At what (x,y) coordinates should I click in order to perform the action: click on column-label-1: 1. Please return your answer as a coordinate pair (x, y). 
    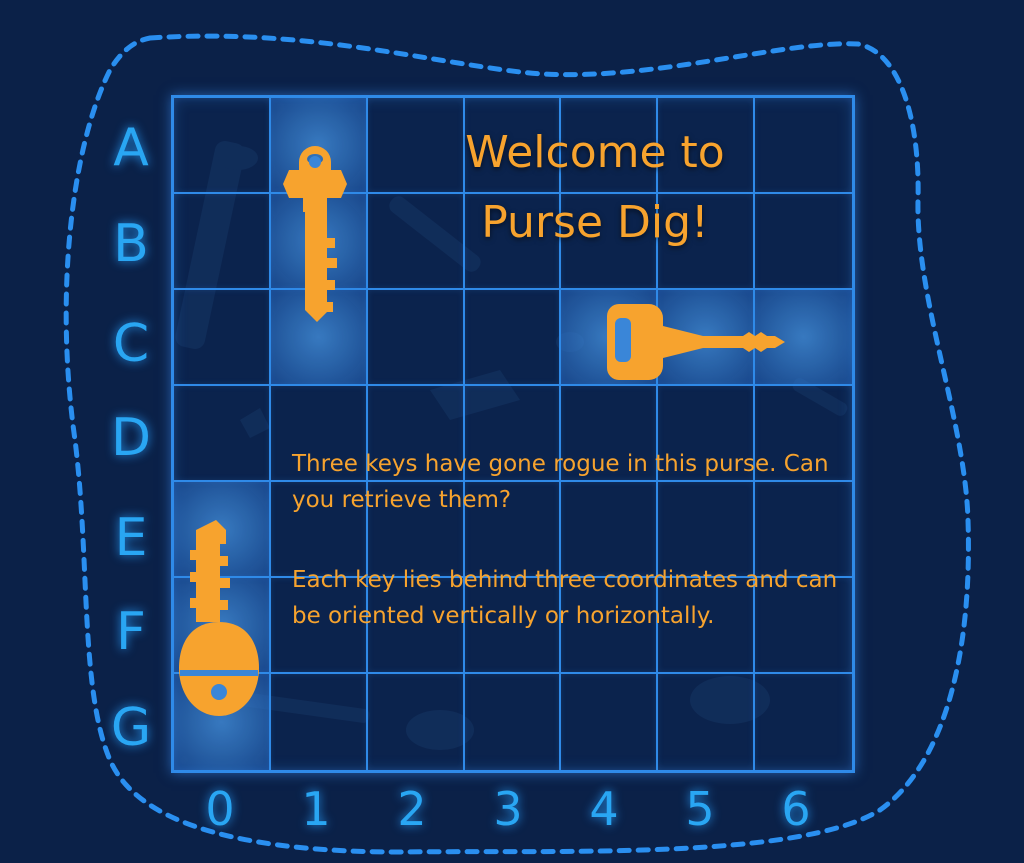
    Looking at the image, I should click on (316, 809).